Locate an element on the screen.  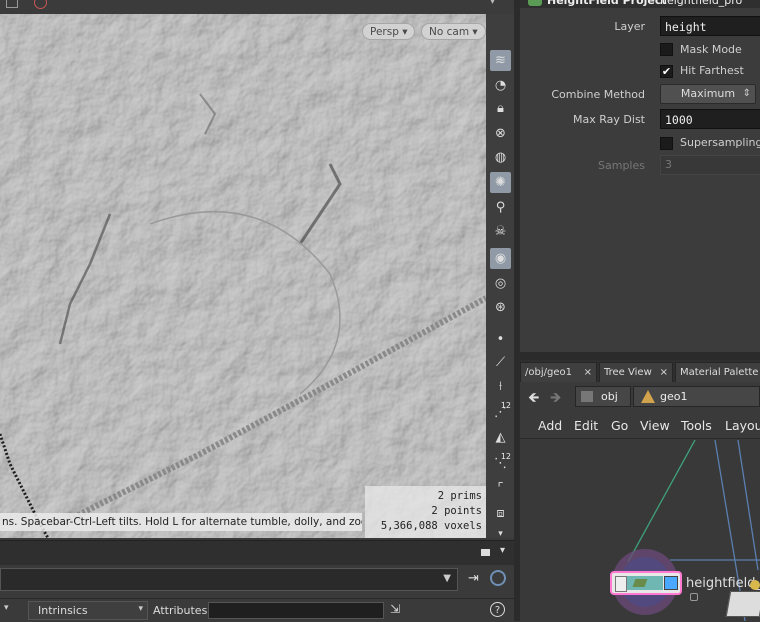
node-type-label: HeightField Project is located at coordinates (607, 3).